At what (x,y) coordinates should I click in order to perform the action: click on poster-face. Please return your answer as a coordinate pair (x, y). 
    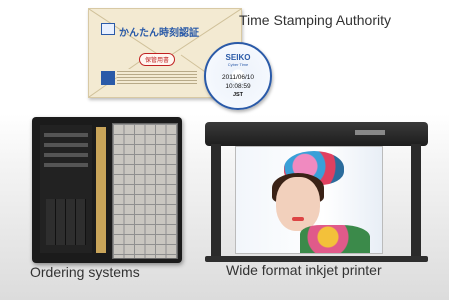
    Looking at the image, I should click on (298, 204).